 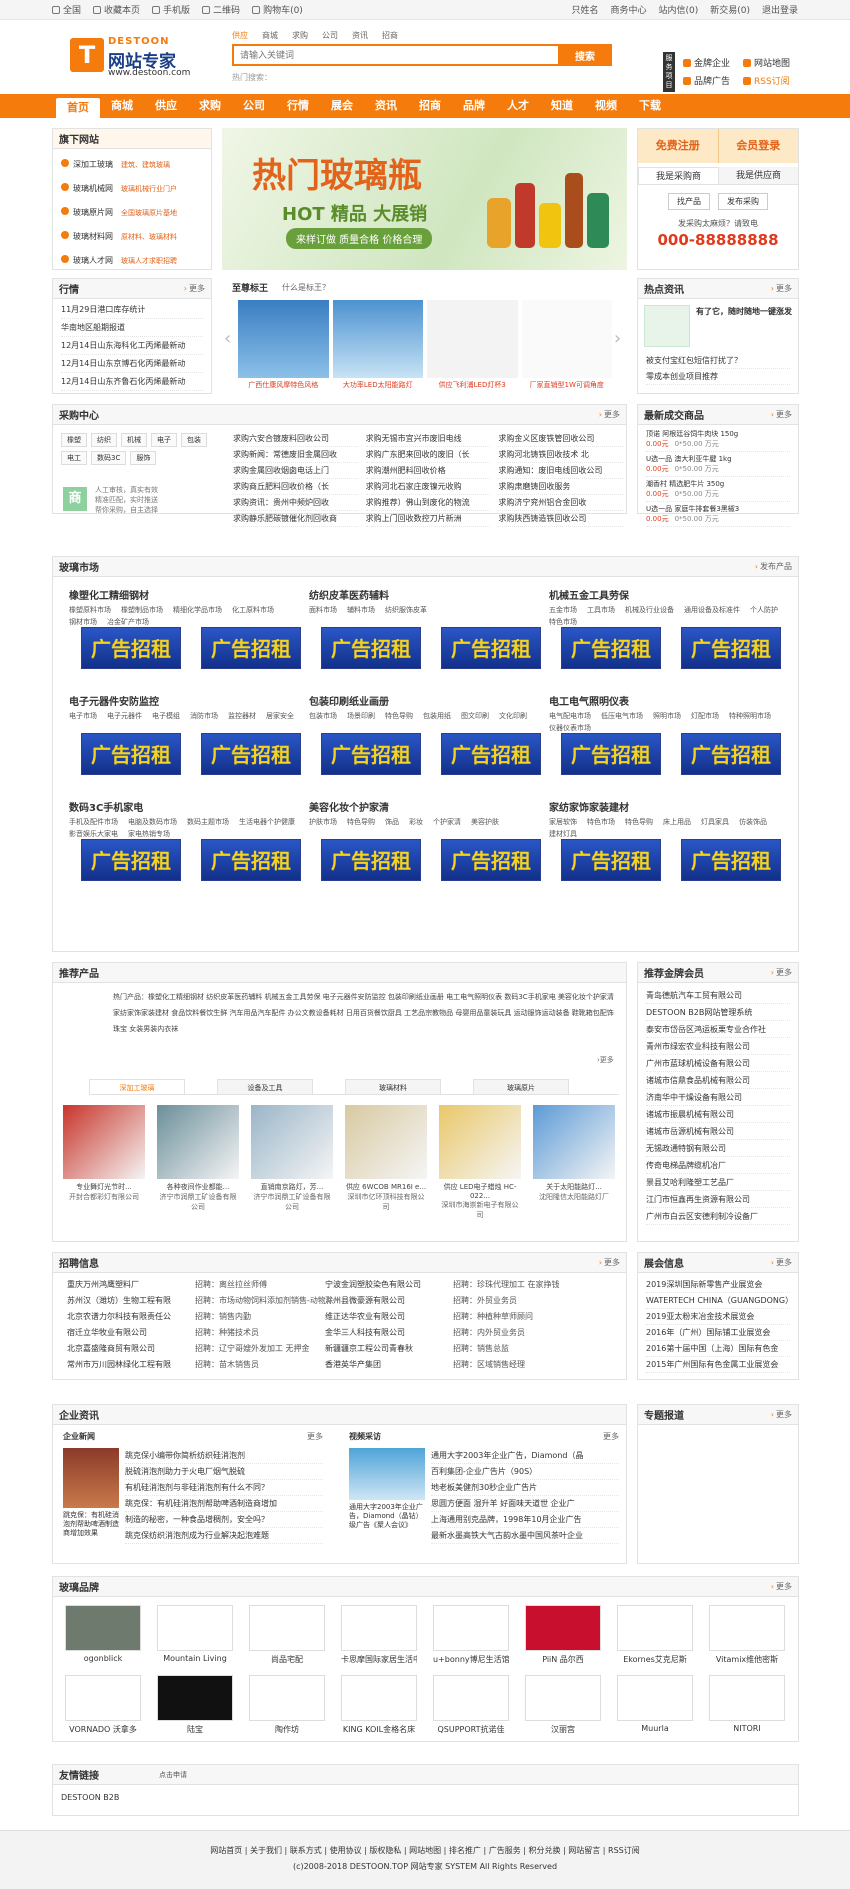 What do you see at coordinates (718, 1301) in the screenshot?
I see `expo-item: WATERTECH CHINA（GUANGDONG）` at bounding box center [718, 1301].